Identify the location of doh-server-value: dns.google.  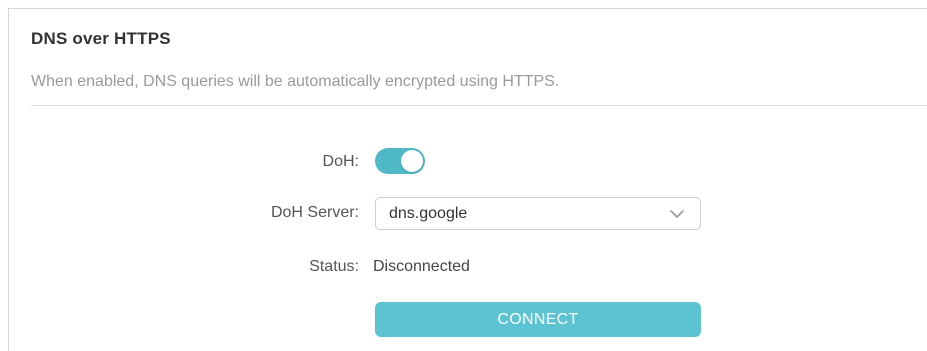
(428, 213).